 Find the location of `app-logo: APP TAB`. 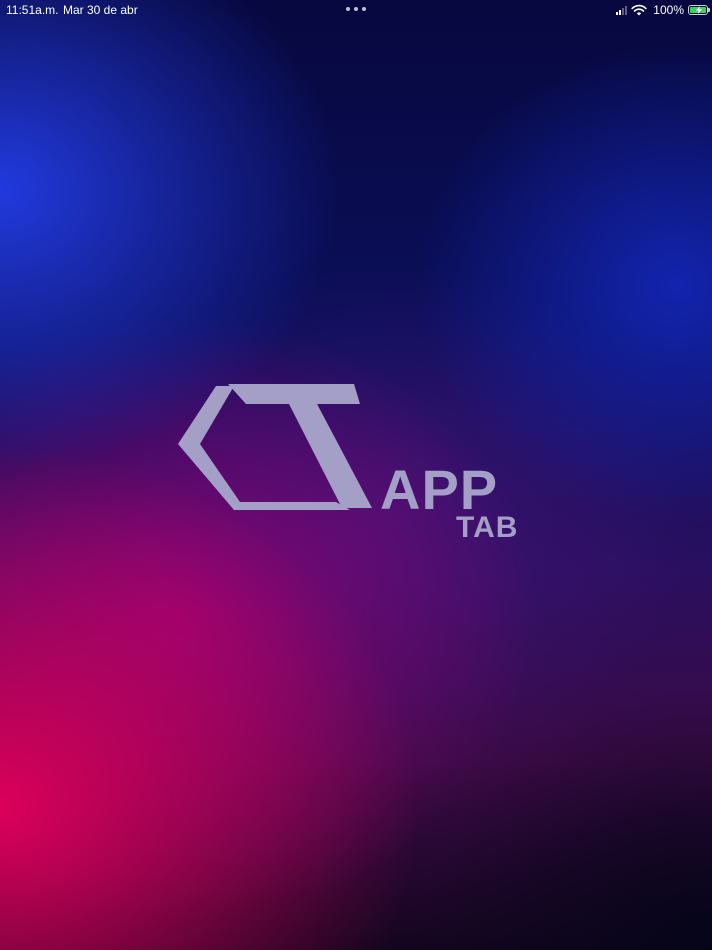

app-logo: APP TAB is located at coordinates (357, 462).